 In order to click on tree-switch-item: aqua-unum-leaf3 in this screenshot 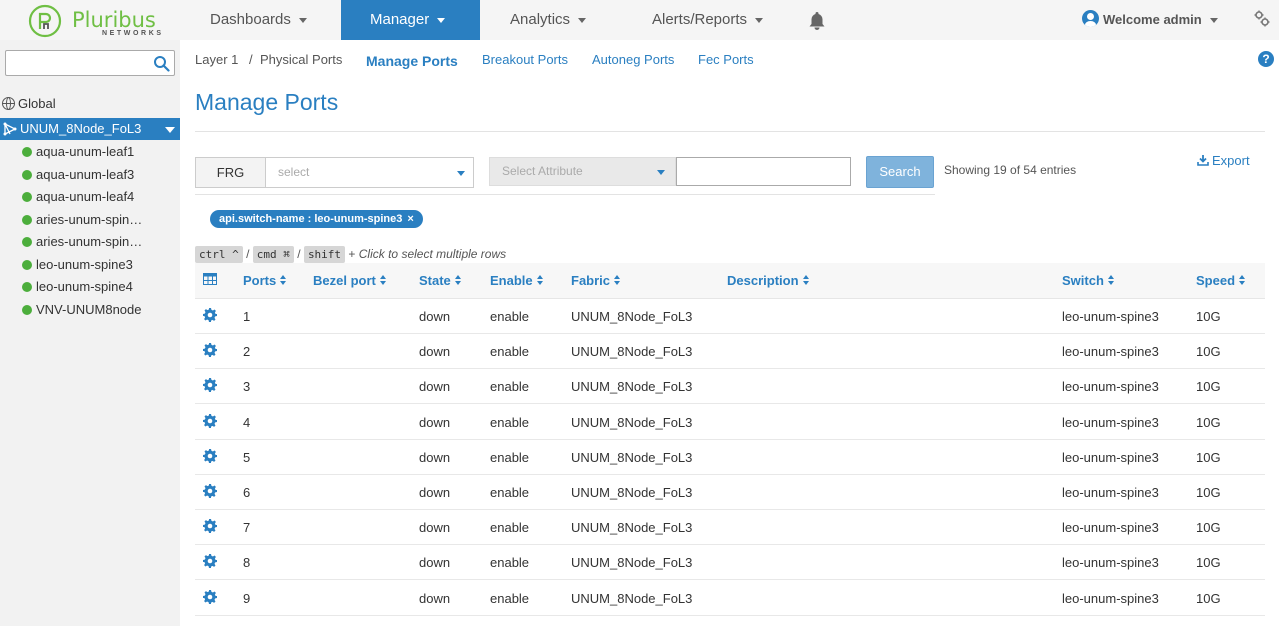, I will do `click(82, 175)`.